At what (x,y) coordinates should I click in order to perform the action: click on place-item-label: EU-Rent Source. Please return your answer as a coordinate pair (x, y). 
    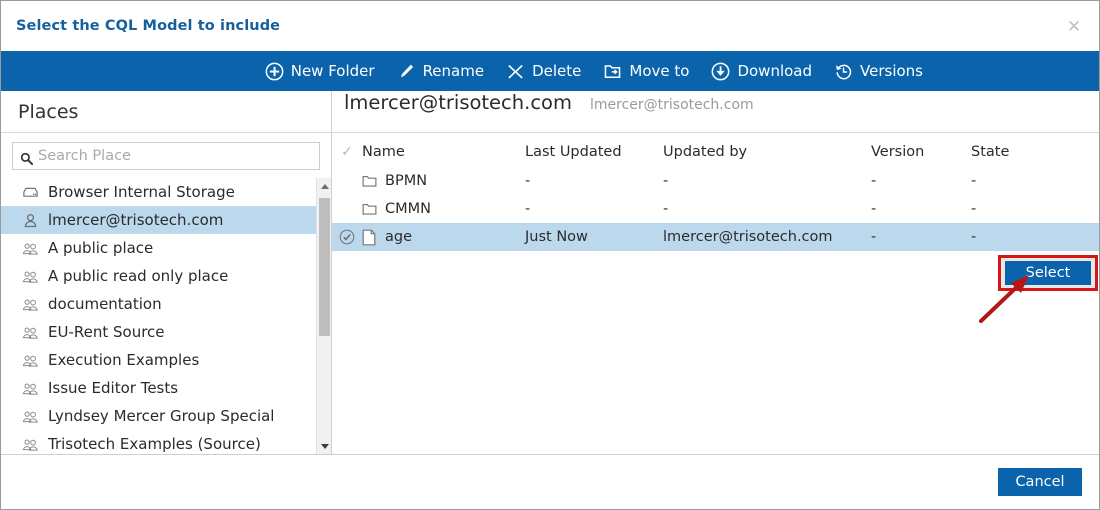
    Looking at the image, I should click on (106, 332).